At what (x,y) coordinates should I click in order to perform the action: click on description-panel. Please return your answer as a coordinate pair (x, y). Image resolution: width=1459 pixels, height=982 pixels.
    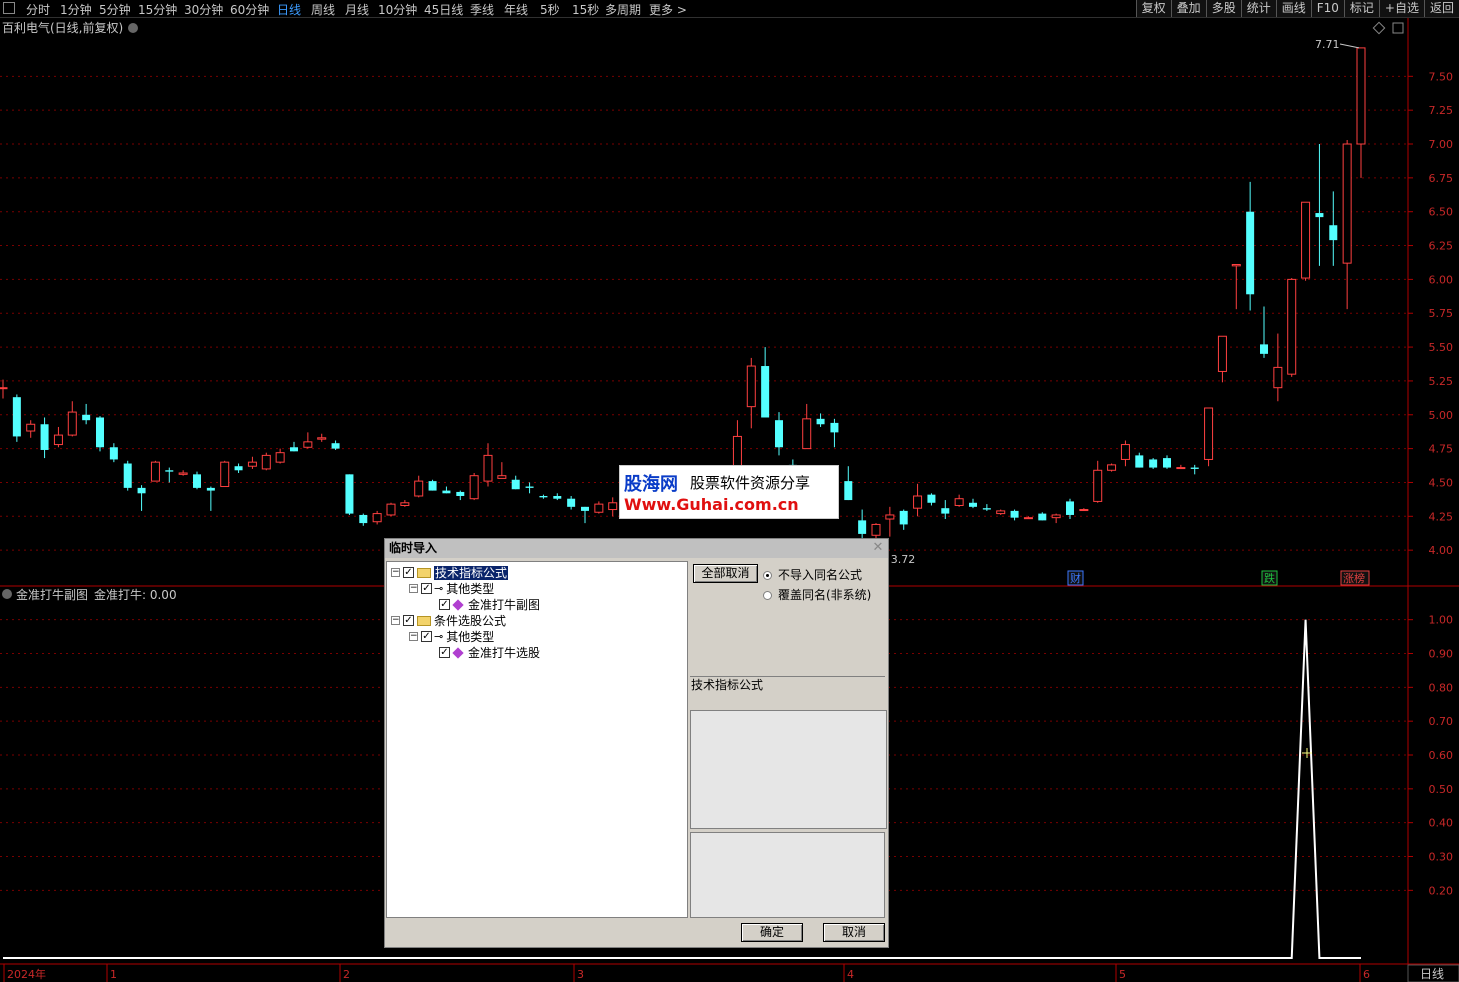
    Looking at the image, I should click on (788, 769).